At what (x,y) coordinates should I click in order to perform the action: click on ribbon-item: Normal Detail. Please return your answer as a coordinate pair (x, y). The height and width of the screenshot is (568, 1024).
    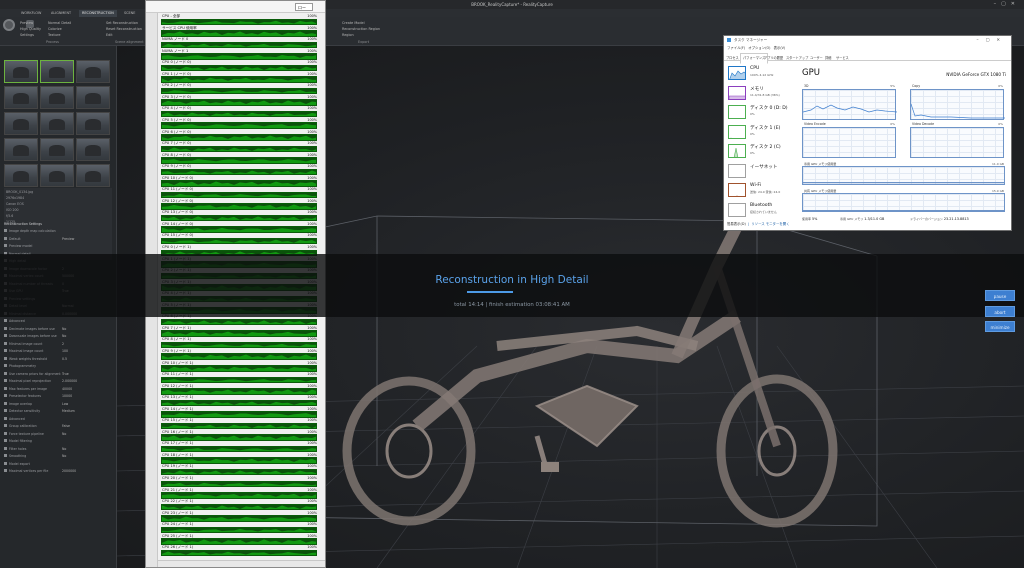
    Looking at the image, I should click on (59, 23).